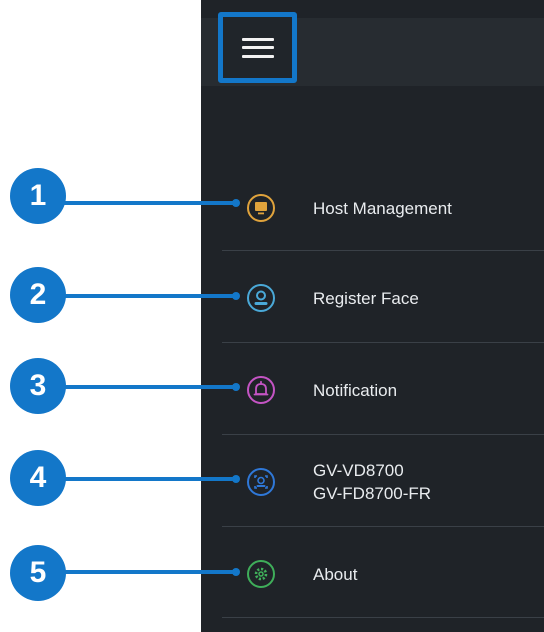 The width and height of the screenshot is (544, 632). Describe the element at coordinates (261, 208) in the screenshot. I see `monitor-icon` at that location.